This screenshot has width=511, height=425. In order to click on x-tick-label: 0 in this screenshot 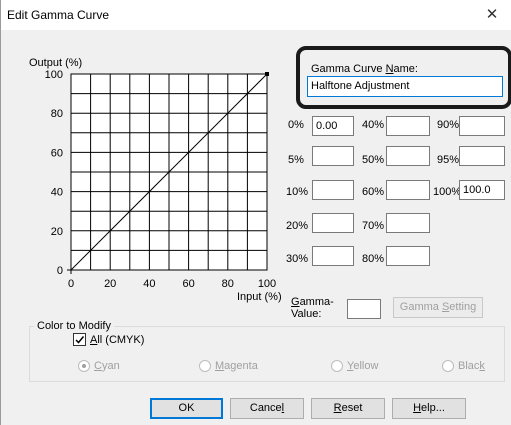, I will do `click(71, 284)`.